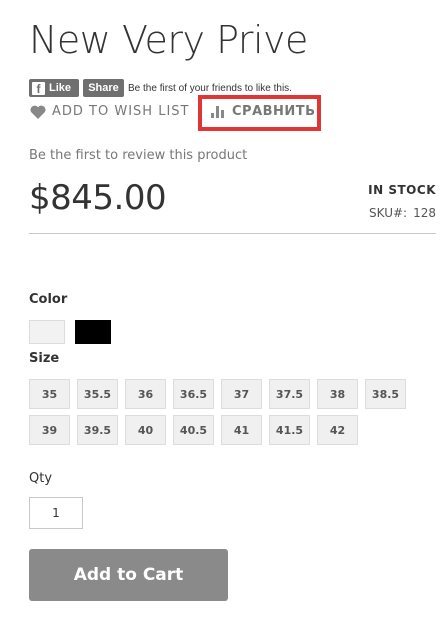 The height and width of the screenshot is (633, 448). I want to click on compare-label: СРАВНИТЬ, so click(274, 111).